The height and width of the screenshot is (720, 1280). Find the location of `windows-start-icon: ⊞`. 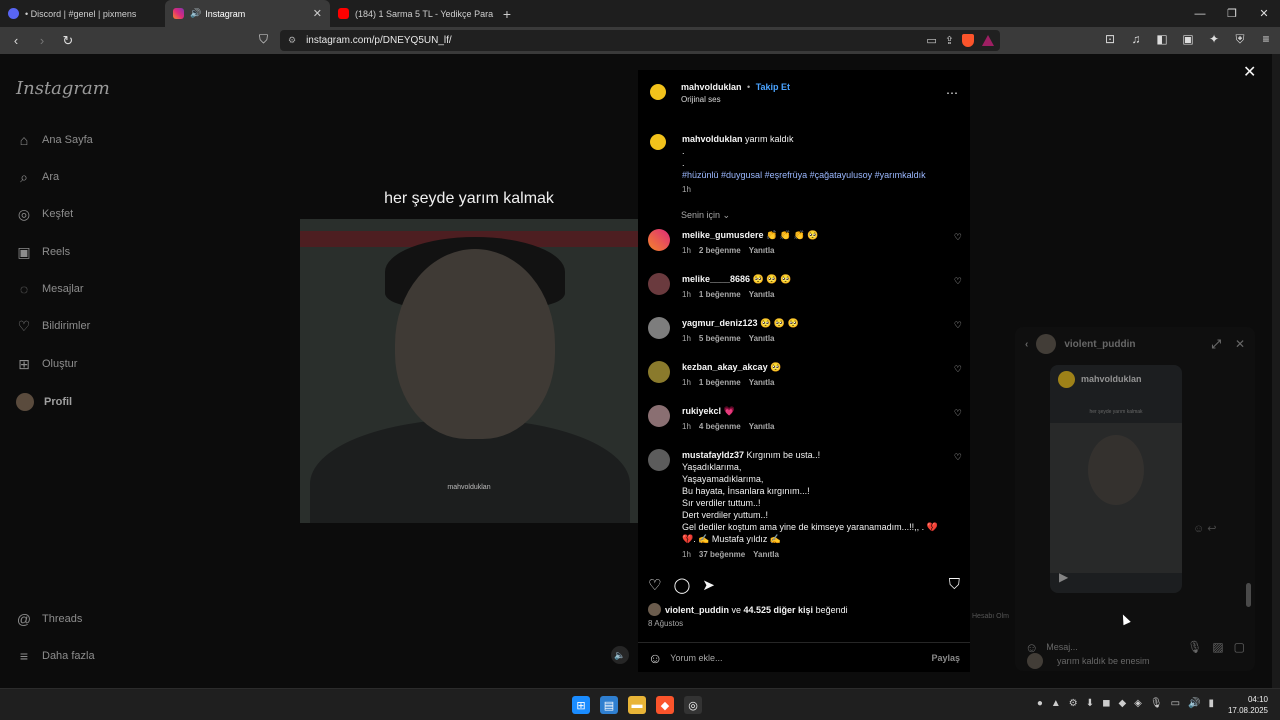

windows-start-icon: ⊞ is located at coordinates (581, 705).